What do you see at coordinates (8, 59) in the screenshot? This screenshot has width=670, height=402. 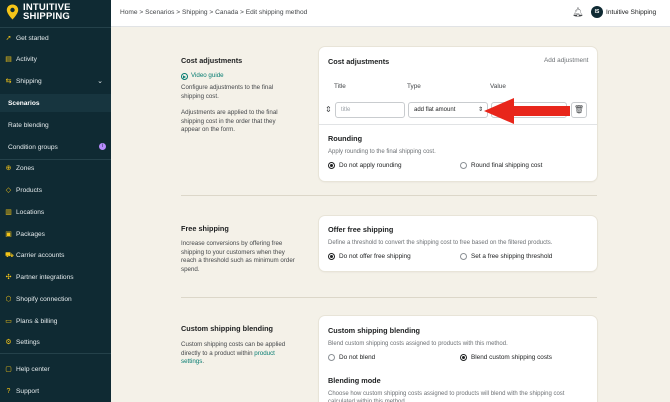 I see `activity-icon: ▤` at bounding box center [8, 59].